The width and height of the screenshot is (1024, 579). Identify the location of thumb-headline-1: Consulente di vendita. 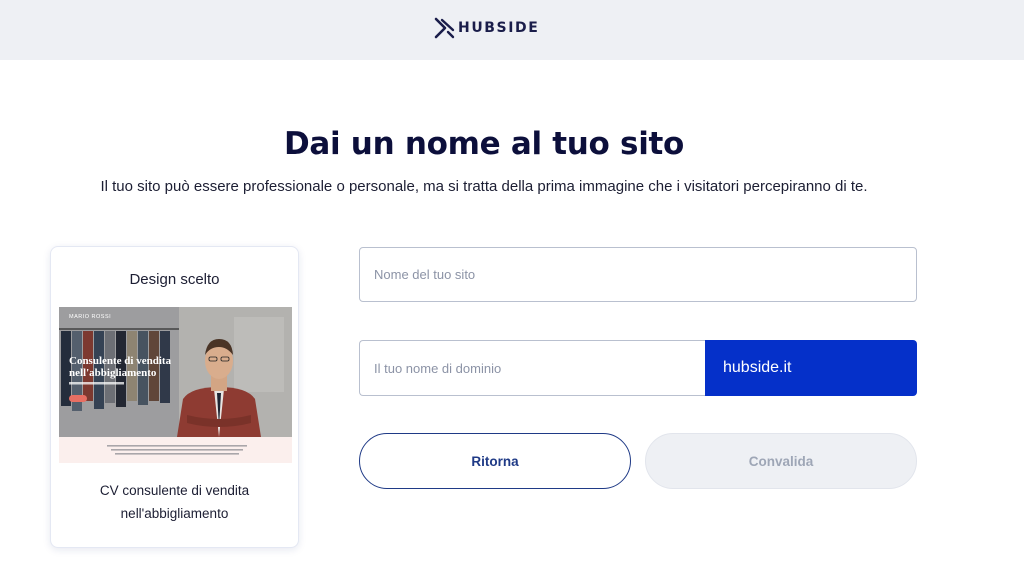
(120, 361).